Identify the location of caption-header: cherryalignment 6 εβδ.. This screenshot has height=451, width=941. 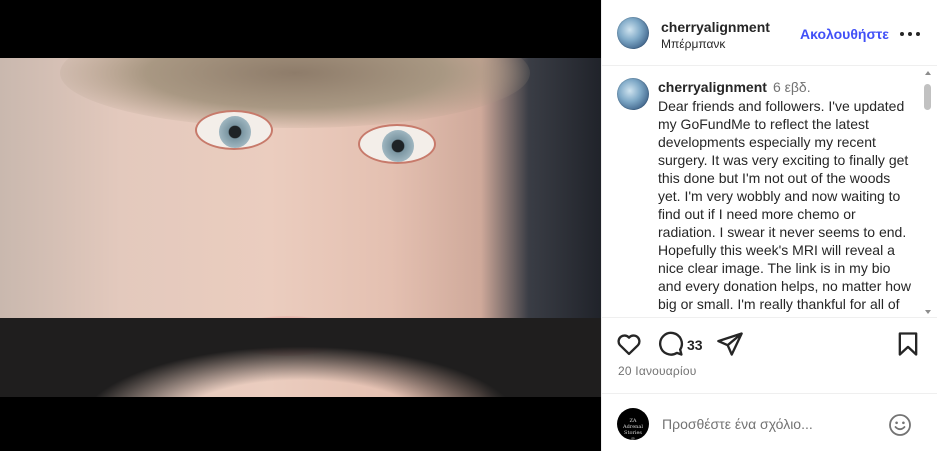
(734, 87).